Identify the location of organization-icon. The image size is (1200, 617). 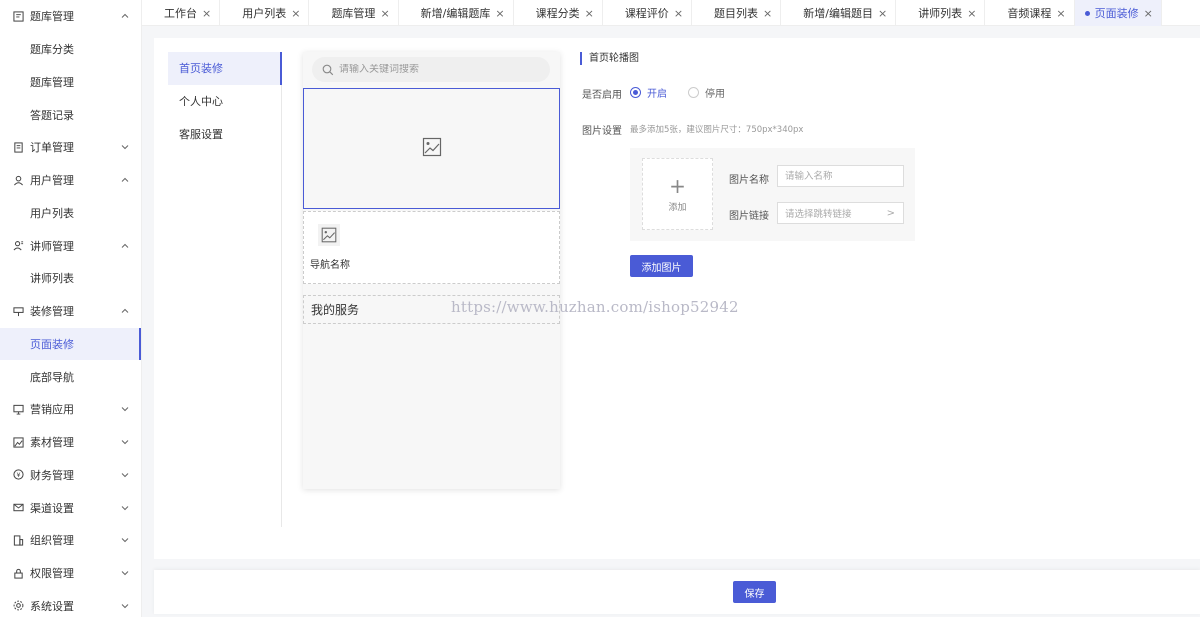
(18, 540).